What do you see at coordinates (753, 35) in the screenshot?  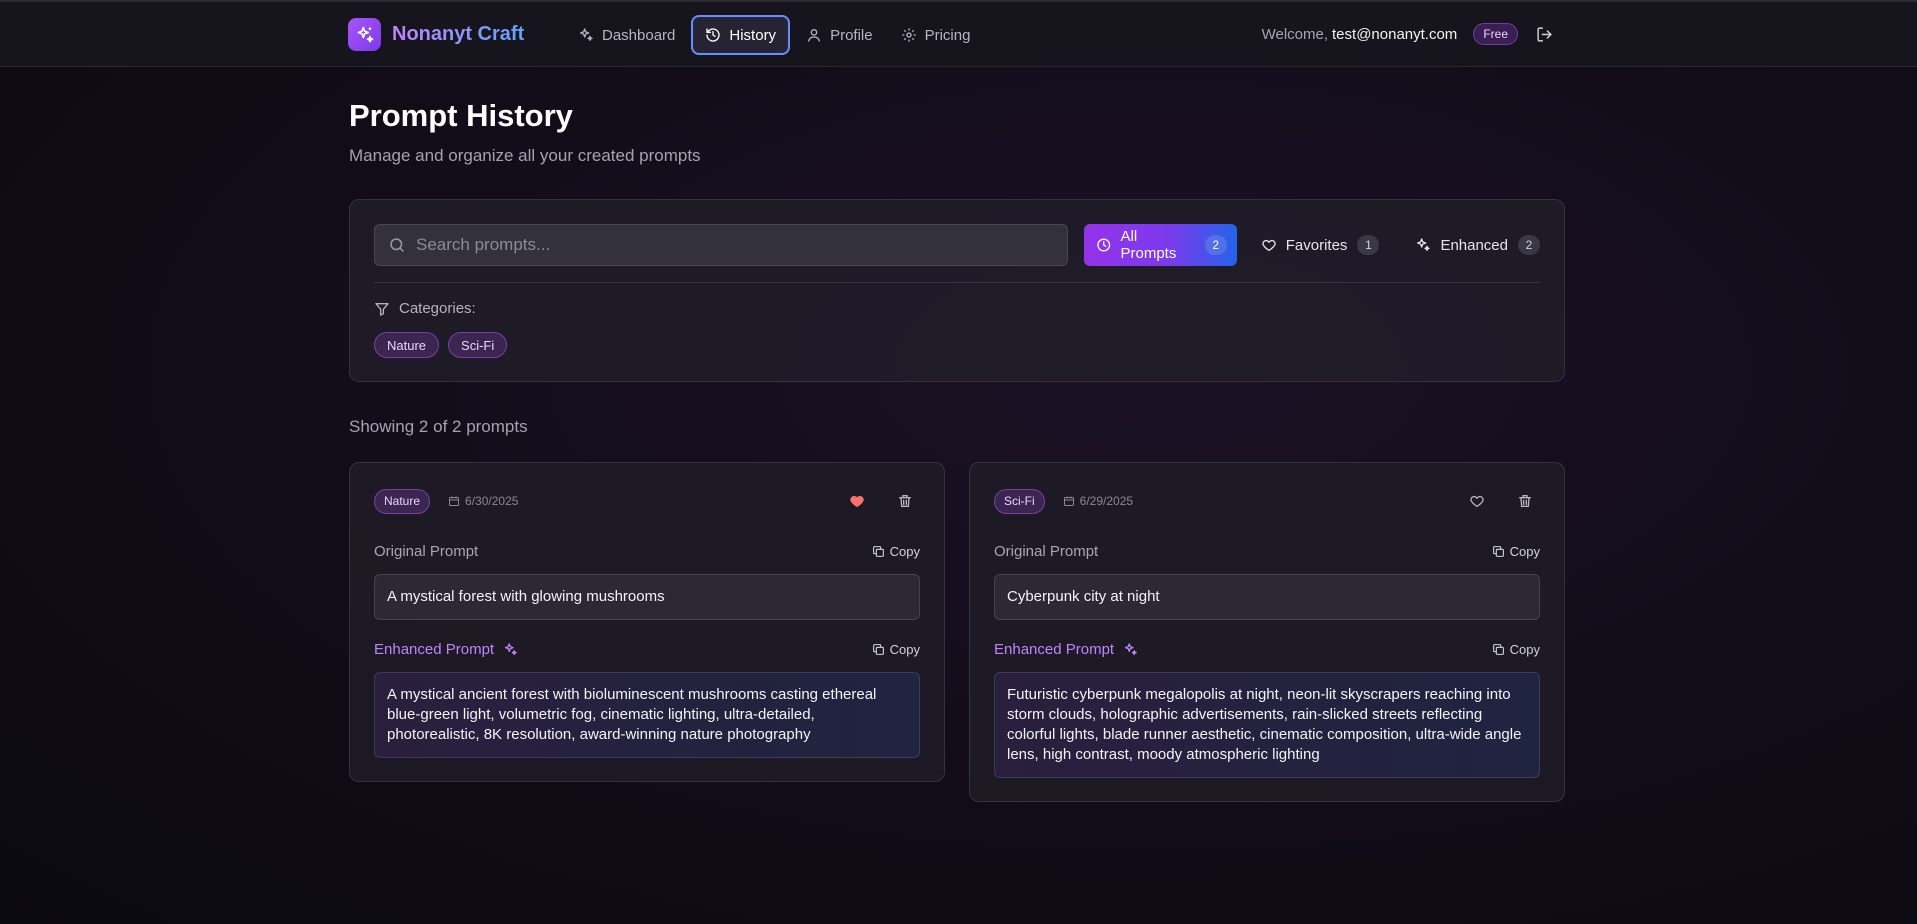 I see `nav-label: History` at bounding box center [753, 35].